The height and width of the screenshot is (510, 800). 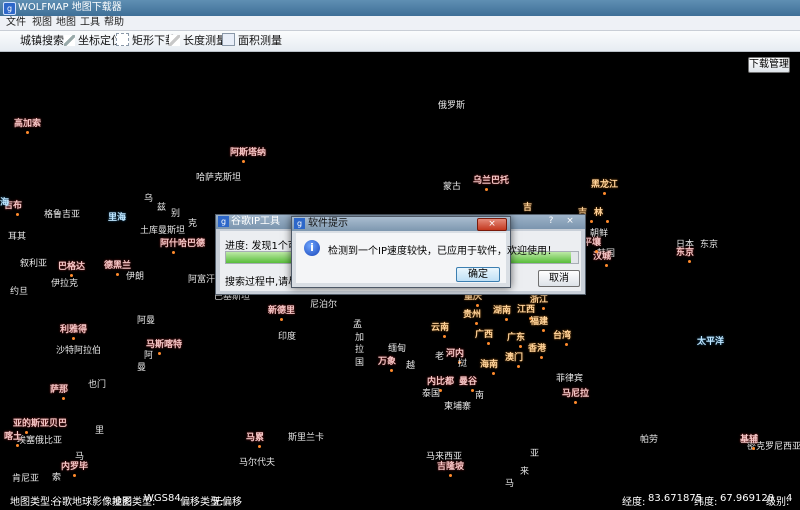 What do you see at coordinates (358, 325) in the screenshot?
I see `map-label: 孟` at bounding box center [358, 325].